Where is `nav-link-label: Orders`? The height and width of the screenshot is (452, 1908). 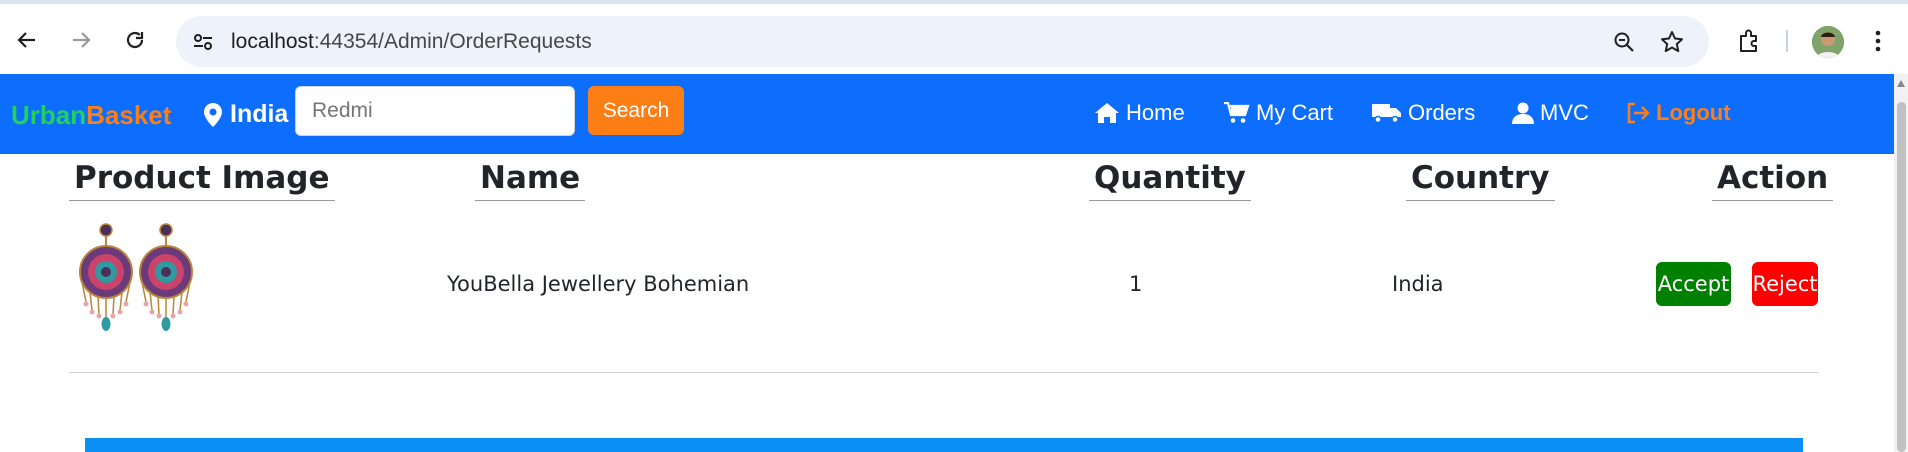 nav-link-label: Orders is located at coordinates (1442, 112).